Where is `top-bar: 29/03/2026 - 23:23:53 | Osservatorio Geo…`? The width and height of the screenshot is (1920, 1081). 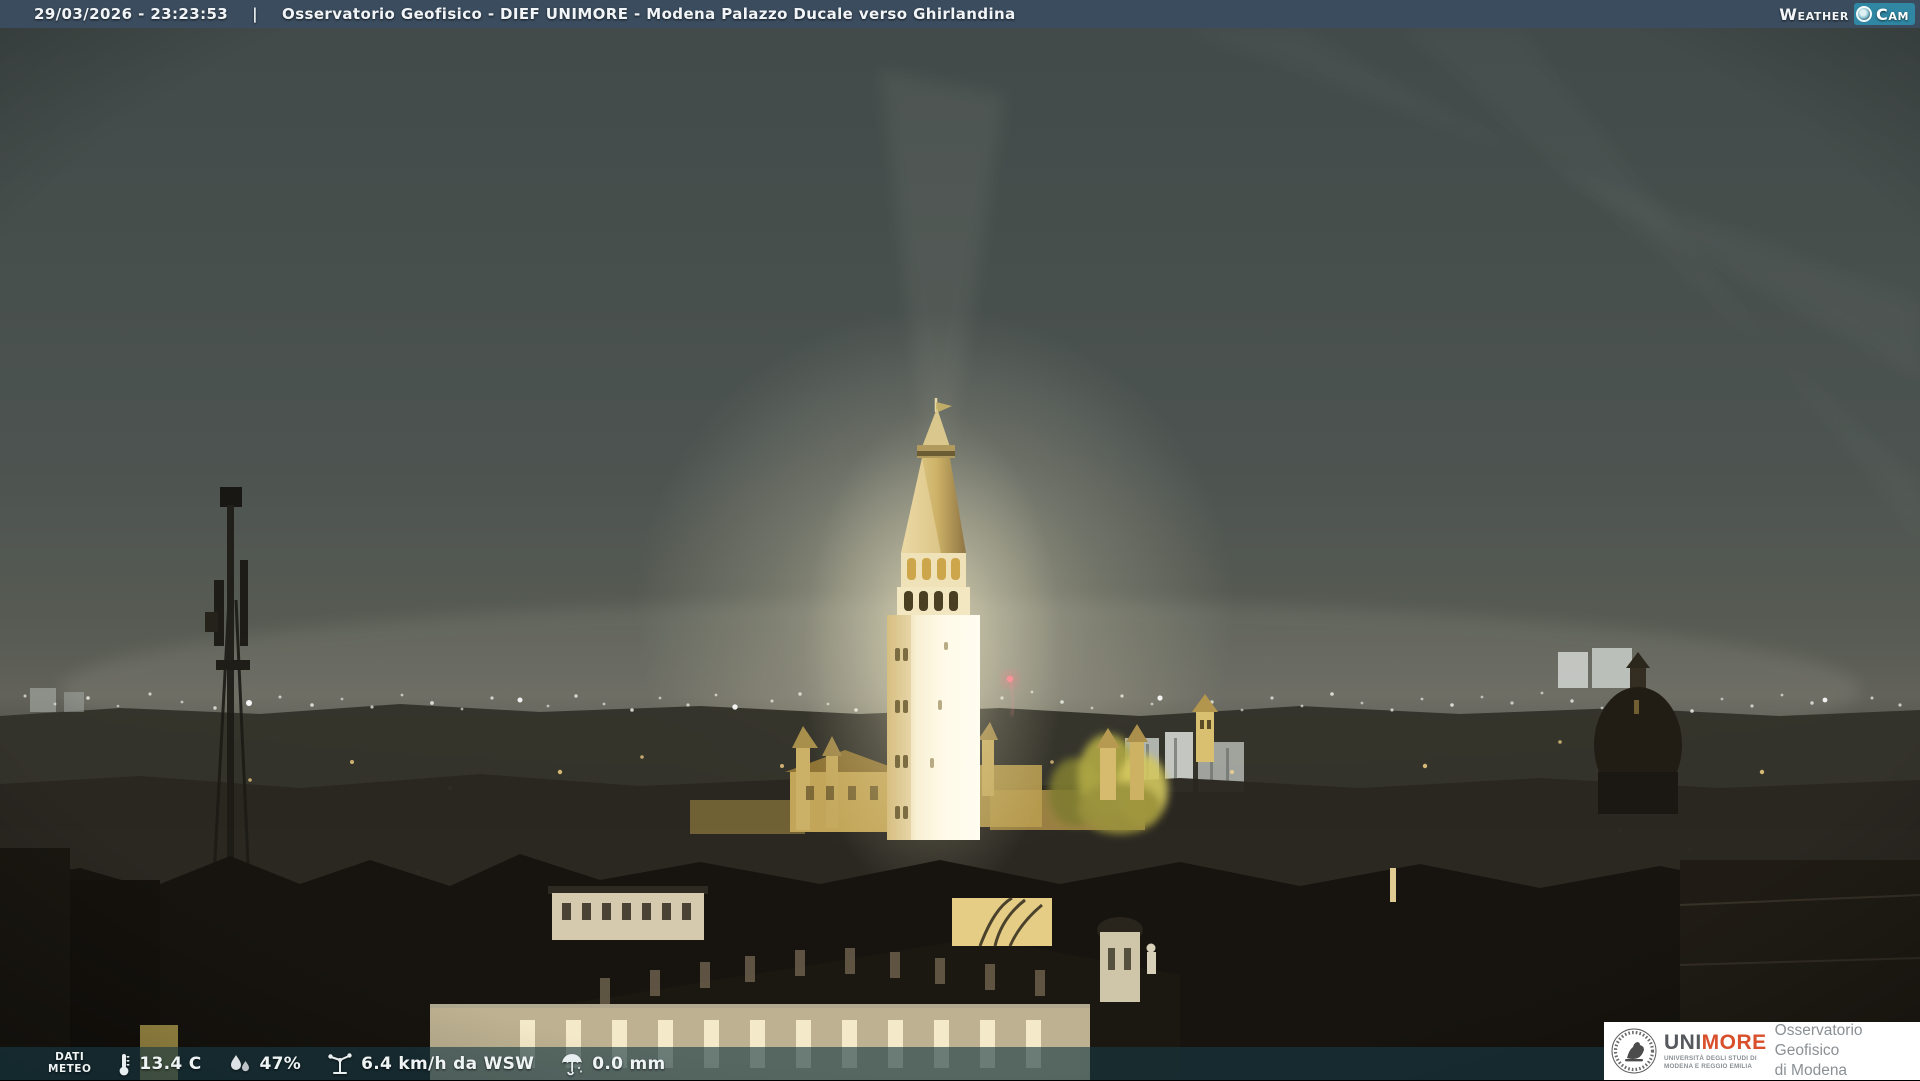 top-bar: 29/03/2026 - 23:23:53 | Osservatorio Geo… is located at coordinates (960, 14).